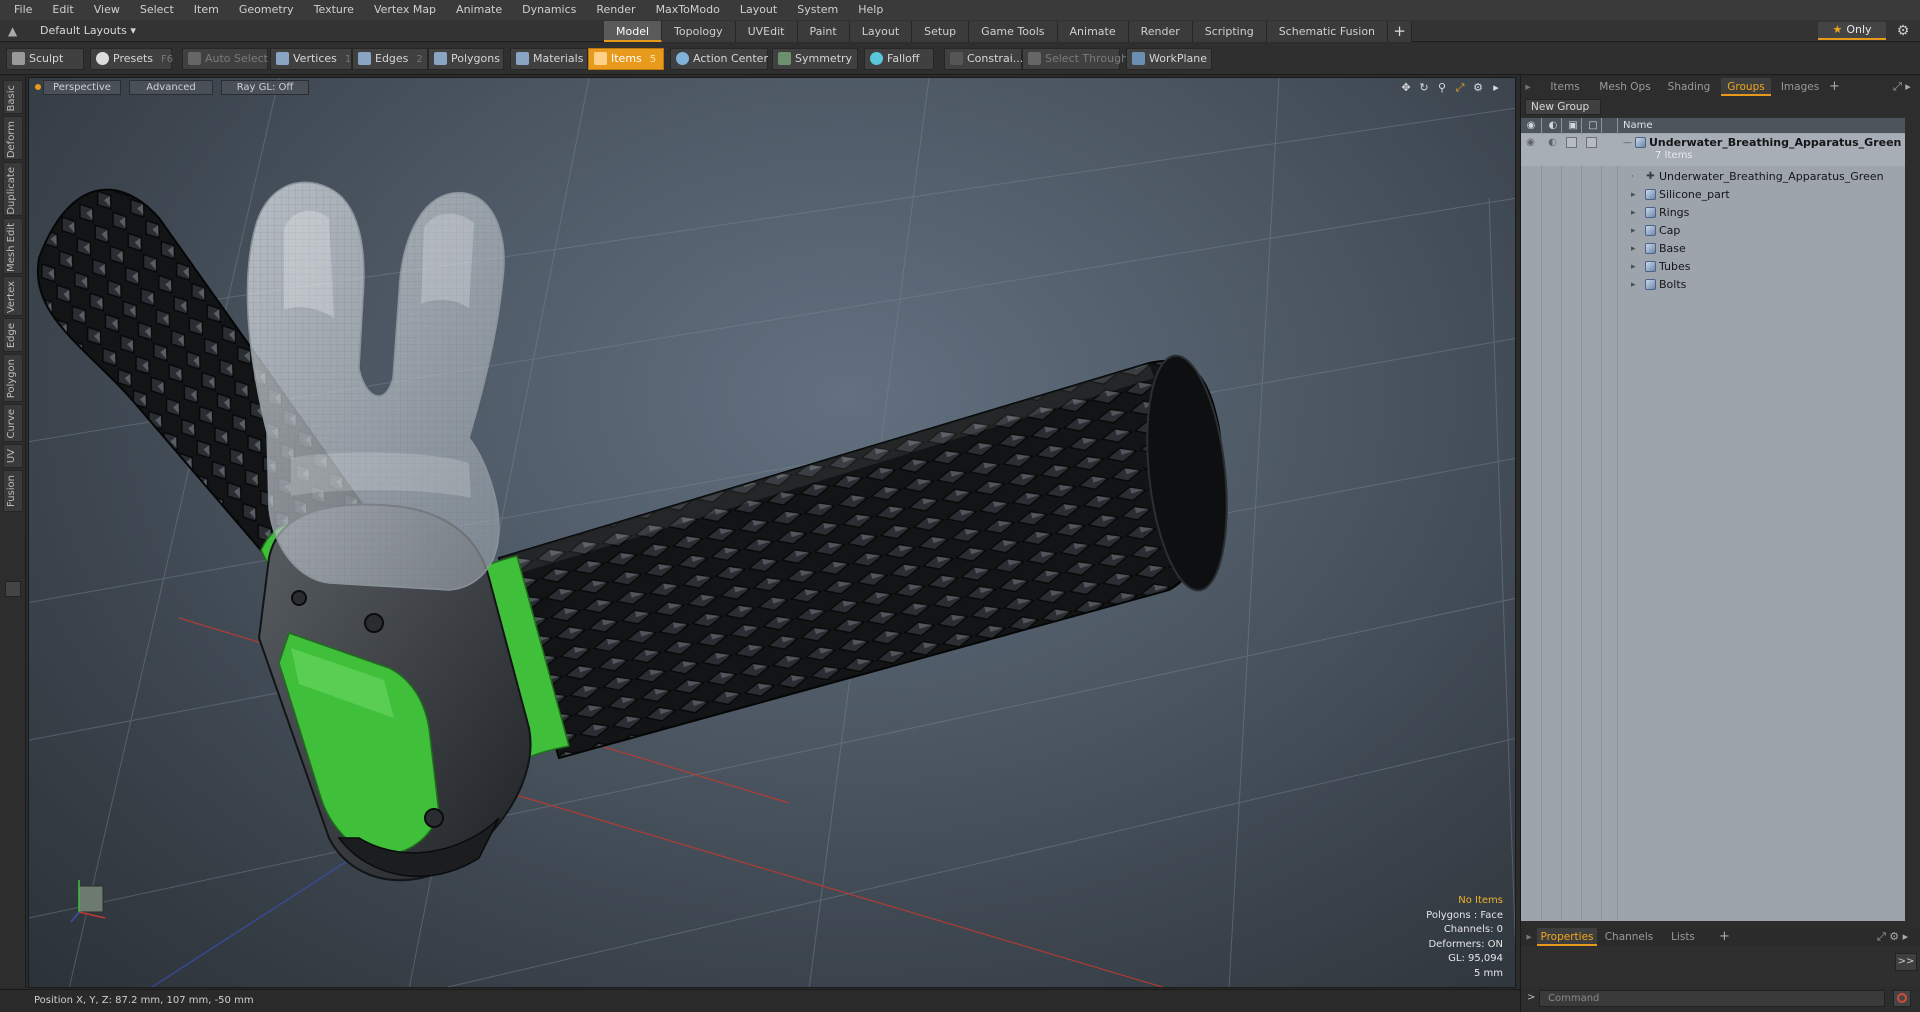 This screenshot has width=1920, height=1012. I want to click on items-button: Items 5, so click(626, 59).